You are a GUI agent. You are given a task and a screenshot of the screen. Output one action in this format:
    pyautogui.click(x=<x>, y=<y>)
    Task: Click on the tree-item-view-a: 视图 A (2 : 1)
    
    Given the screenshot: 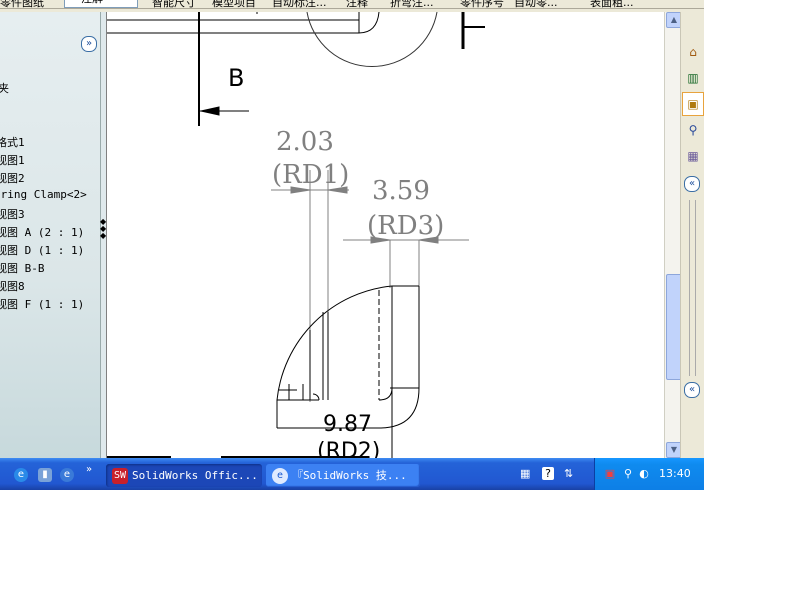 What is the action you would take?
    pyautogui.click(x=42, y=232)
    